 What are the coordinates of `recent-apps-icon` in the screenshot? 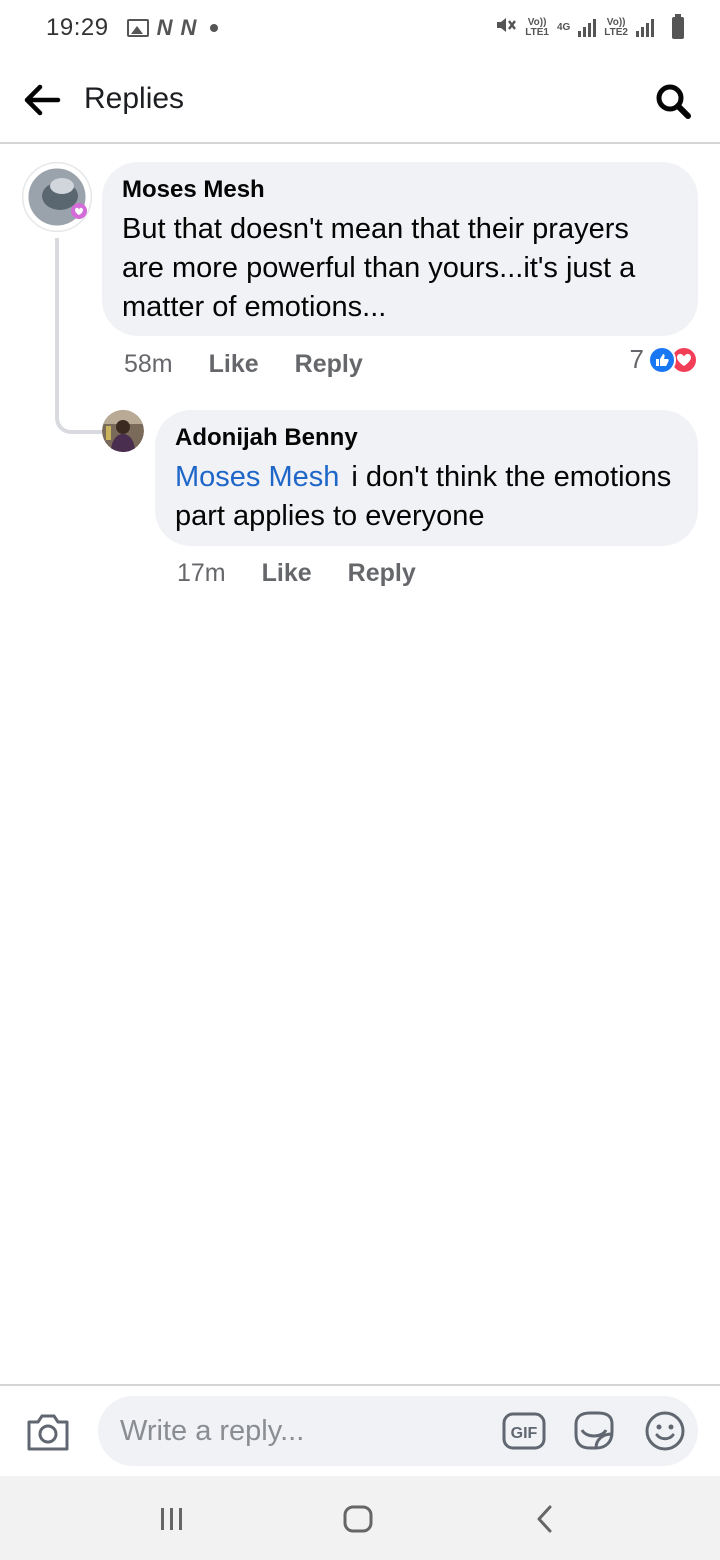 It's located at (172, 1519).